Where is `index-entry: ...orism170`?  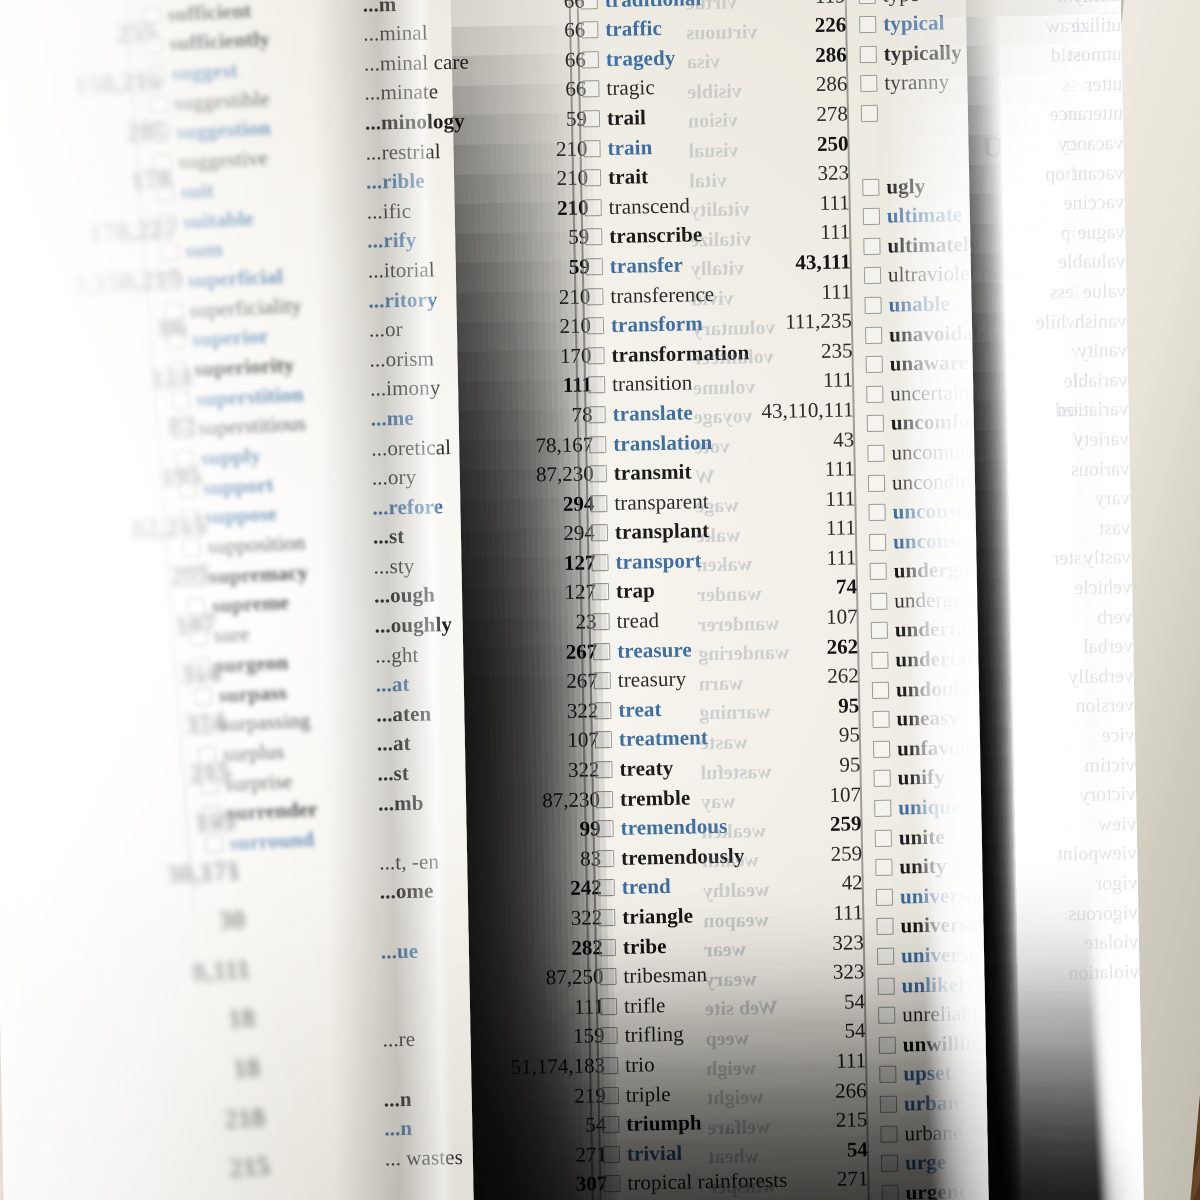
index-entry: ...orism170 is located at coordinates (480, 360).